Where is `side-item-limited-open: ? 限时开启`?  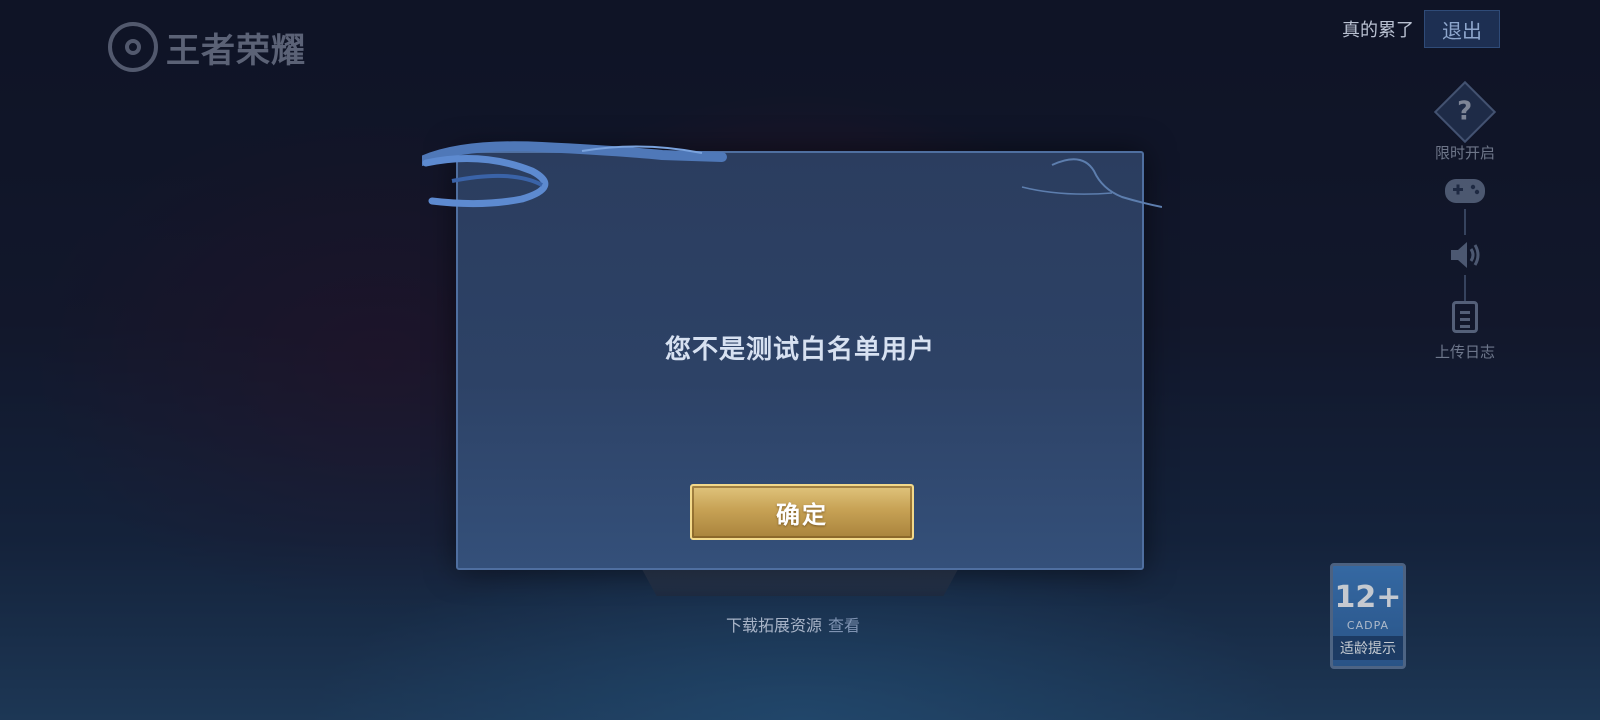 side-item-limited-open: ? 限时开启 is located at coordinates (1465, 121).